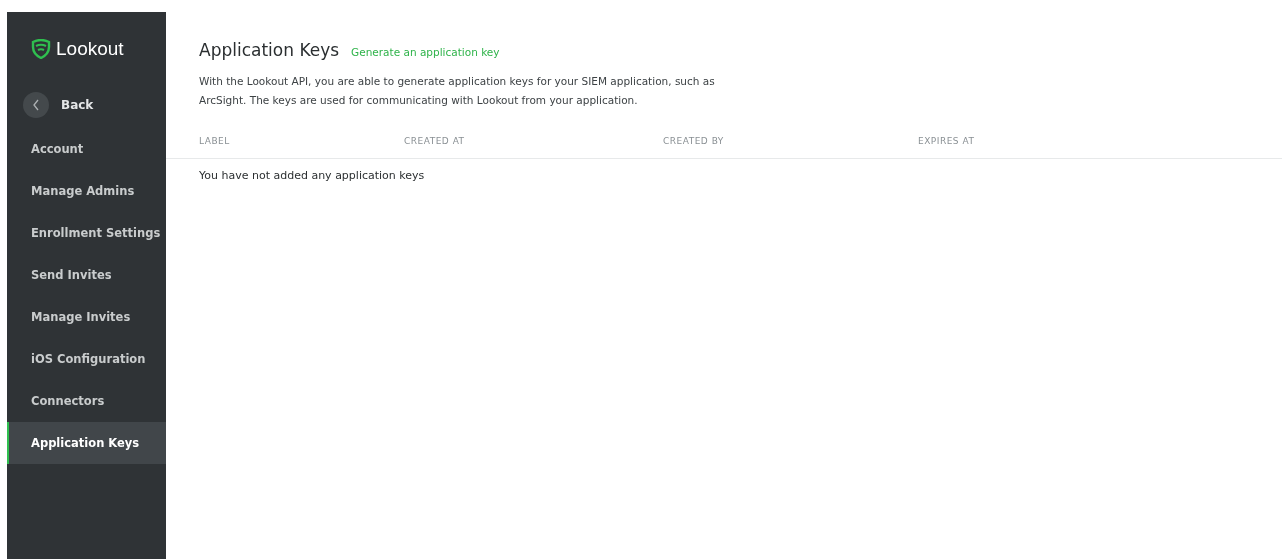 The width and height of the screenshot is (1282, 559). I want to click on column-header: LABEL, so click(215, 141).